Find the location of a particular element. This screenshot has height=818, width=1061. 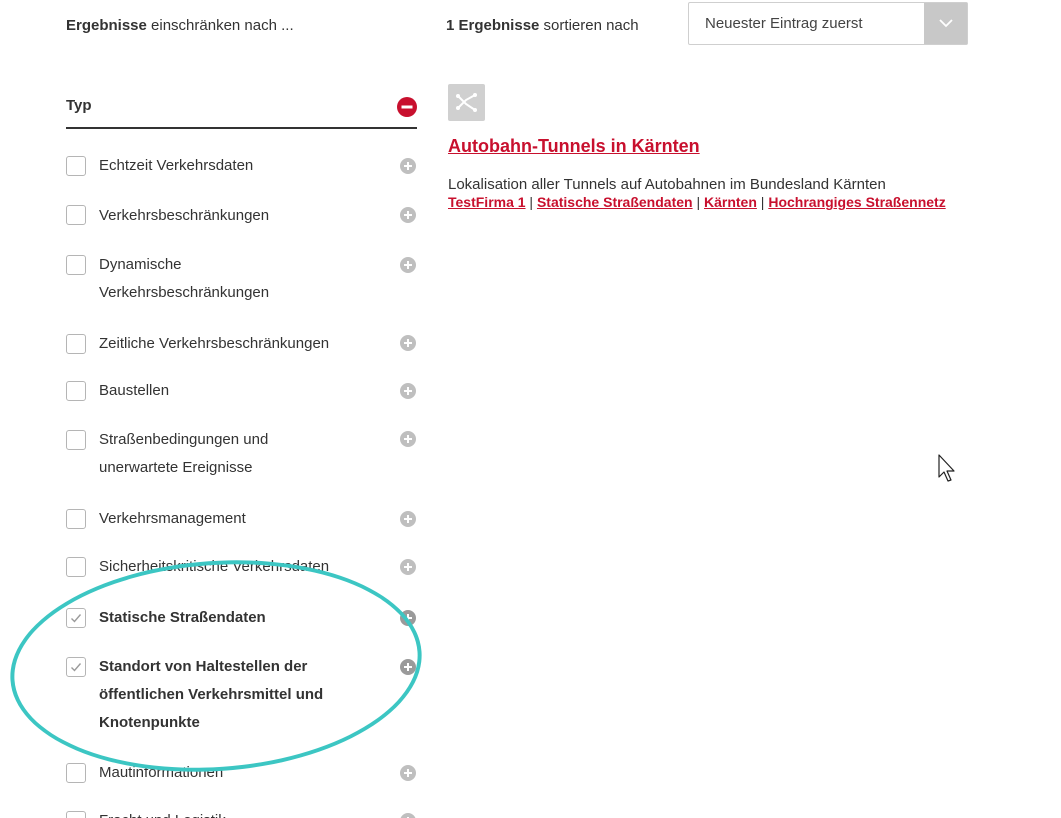

results-count: 1 Ergebnisse is located at coordinates (493, 25).